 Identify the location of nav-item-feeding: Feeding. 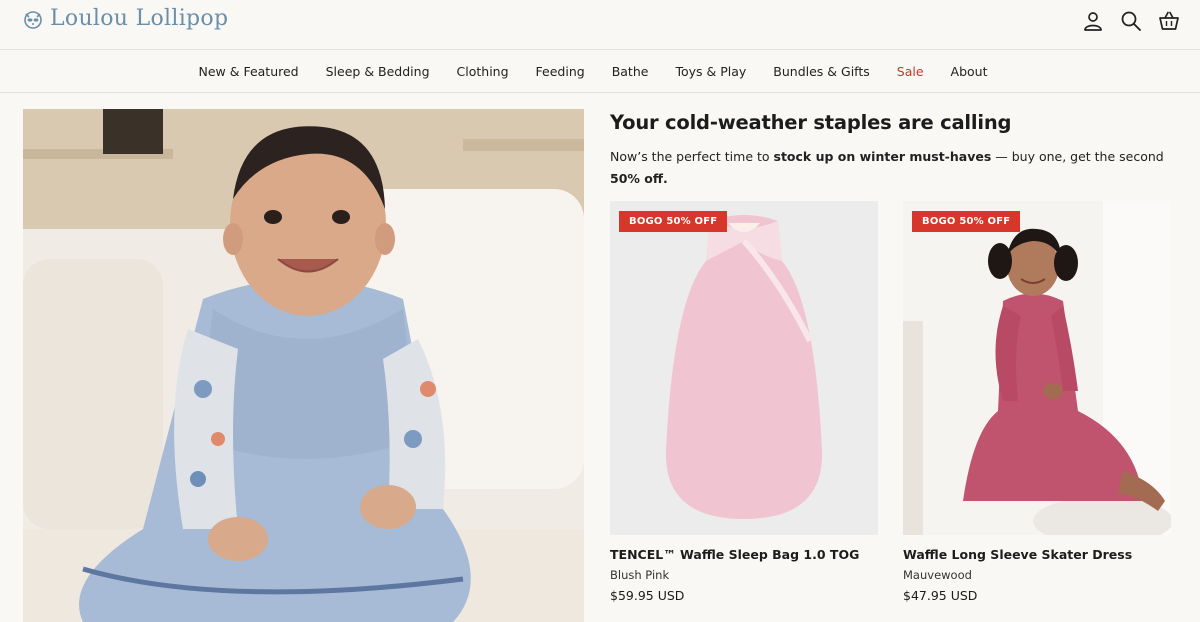
(560, 71).